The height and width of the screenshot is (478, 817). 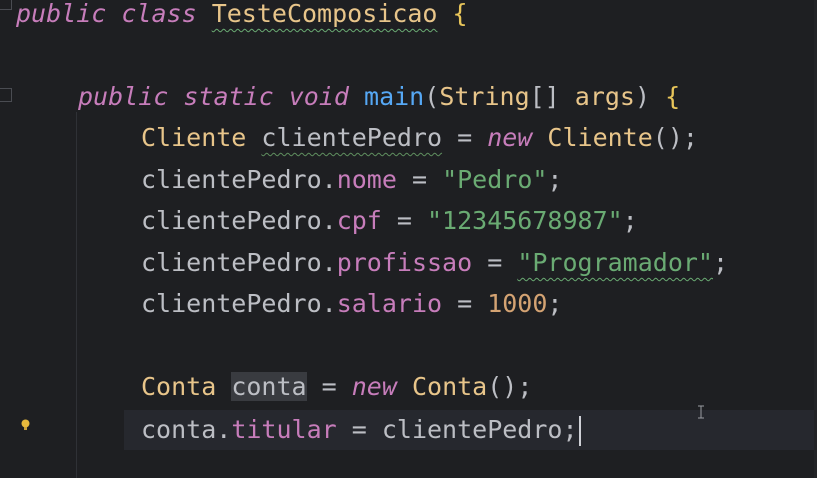 I want to click on code-line-10: Conta conta = new Conta();, so click(x=336, y=387).